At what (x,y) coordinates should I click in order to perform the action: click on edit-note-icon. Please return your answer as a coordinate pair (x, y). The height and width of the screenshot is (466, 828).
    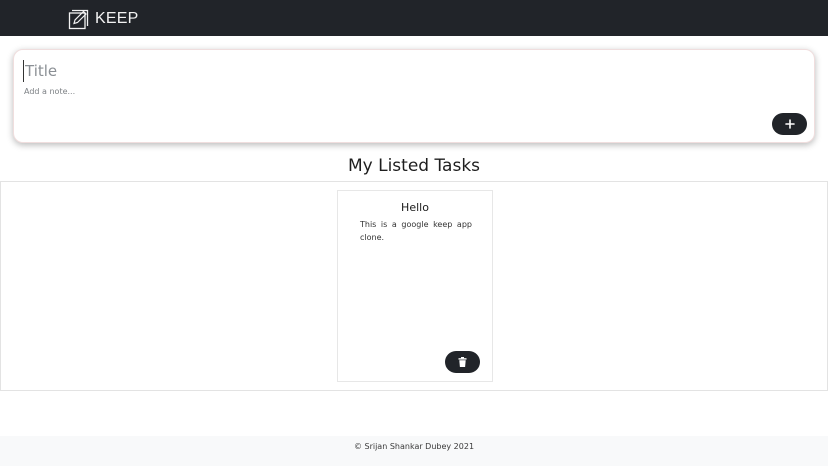
    Looking at the image, I should click on (78, 19).